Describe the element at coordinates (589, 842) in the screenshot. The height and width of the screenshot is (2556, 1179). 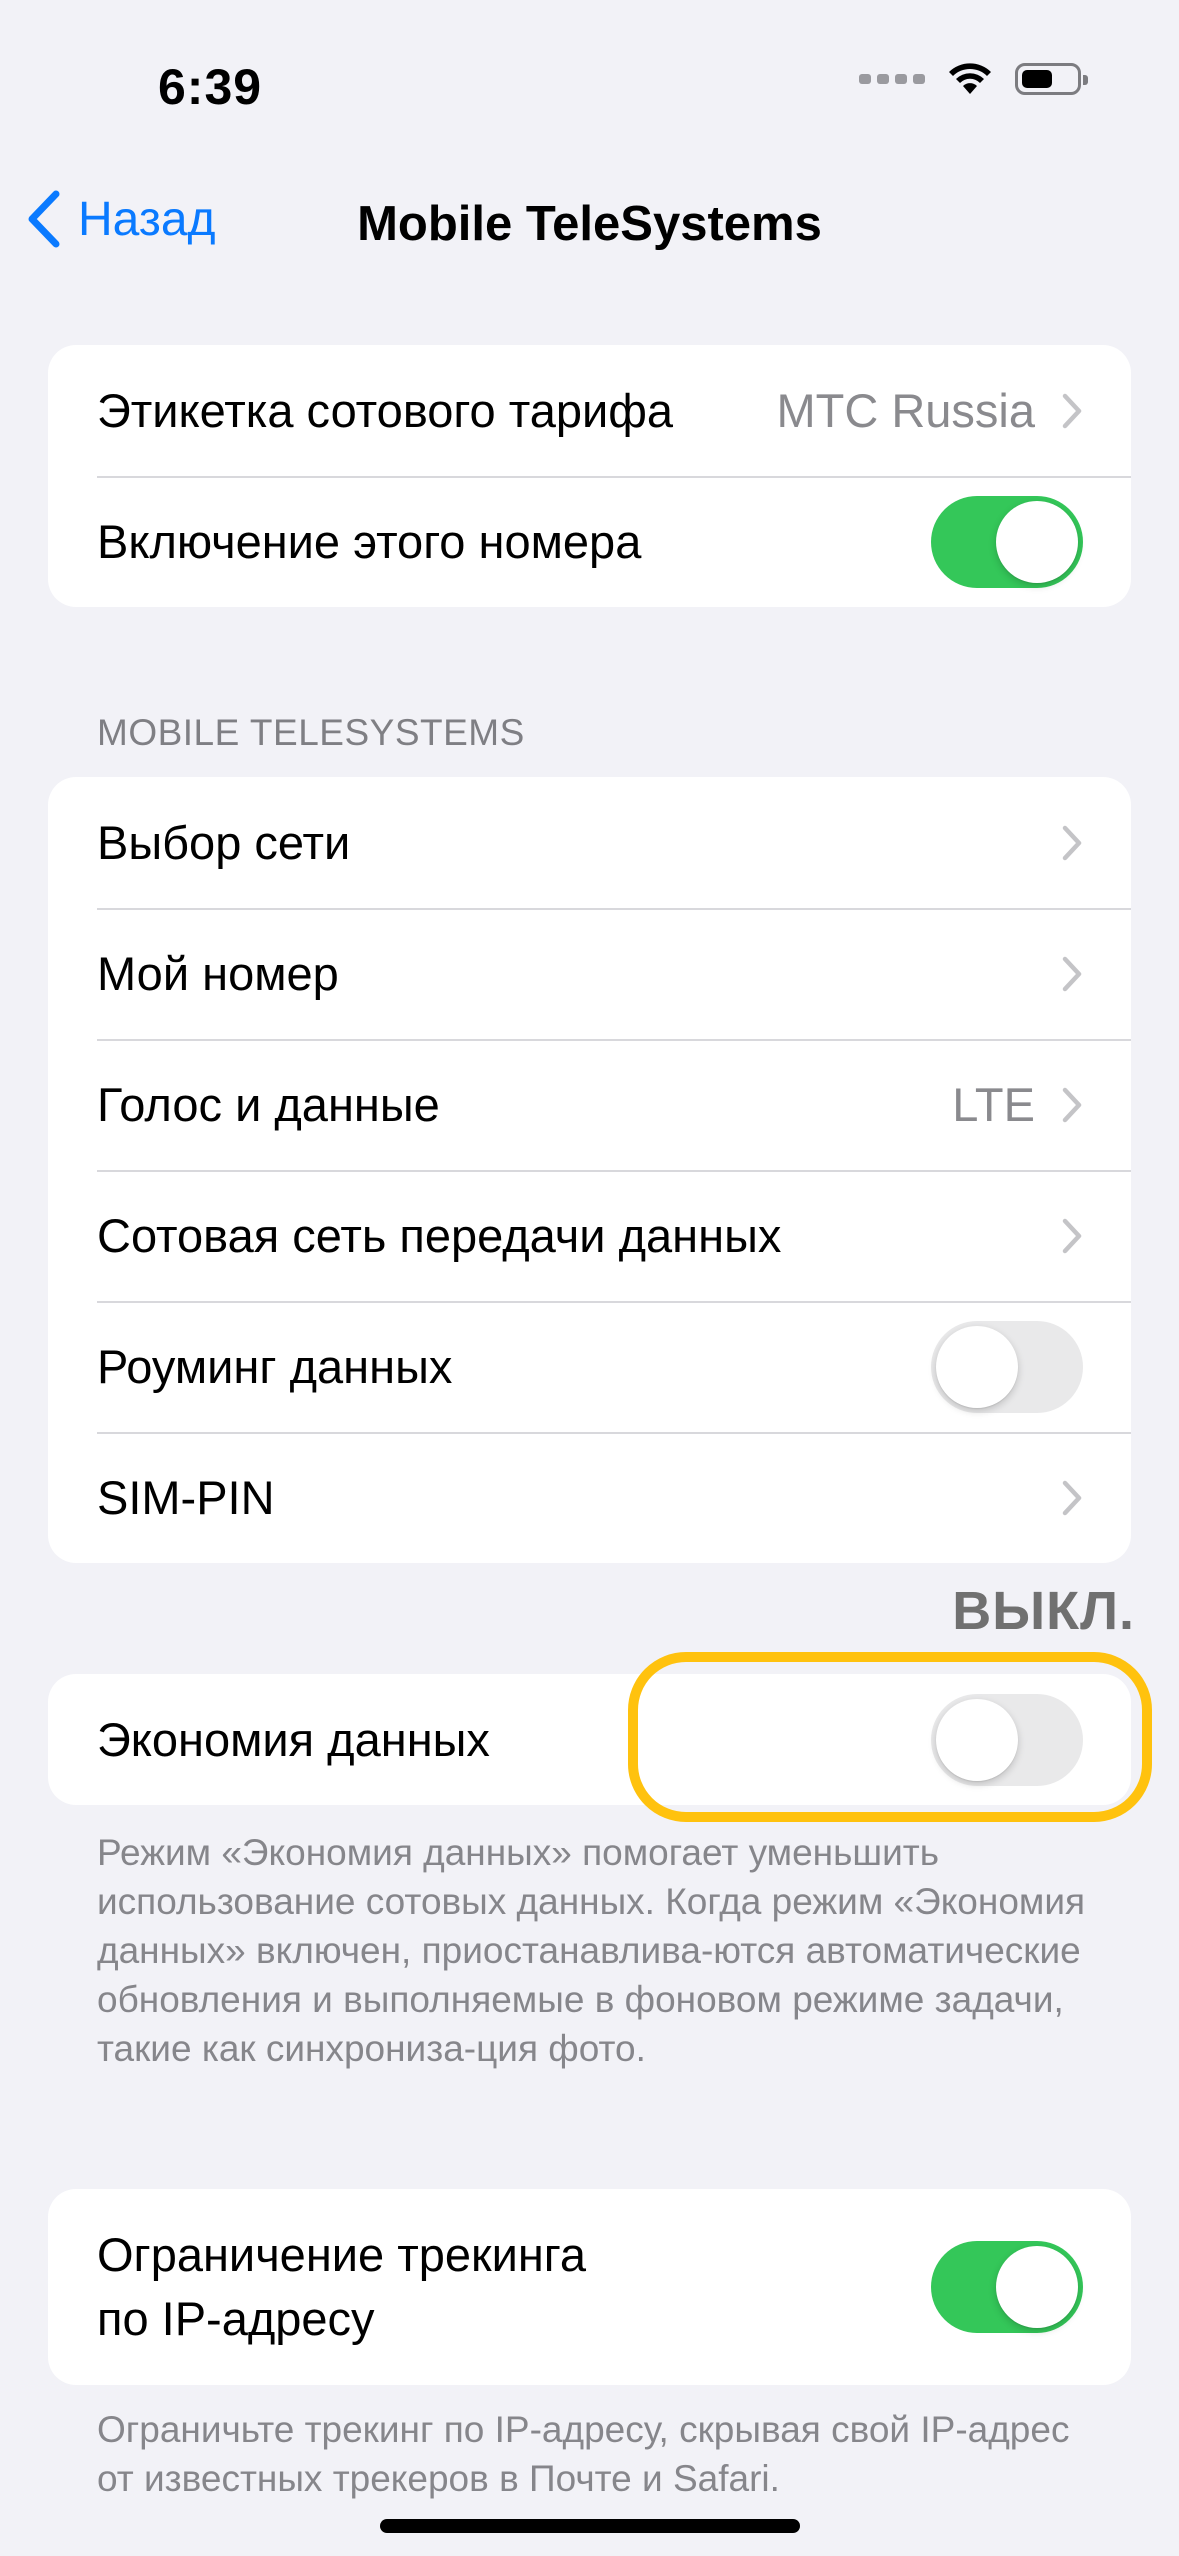
I see `row-network-selection: Выбор сети` at that location.